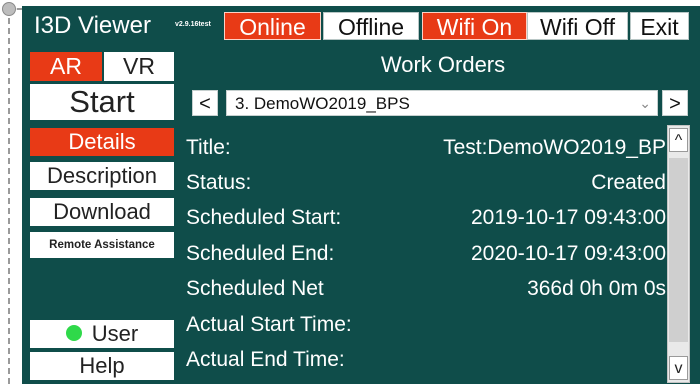 The height and width of the screenshot is (384, 700). What do you see at coordinates (645, 103) in the screenshot?
I see `chevron-down-icon: ⌄` at bounding box center [645, 103].